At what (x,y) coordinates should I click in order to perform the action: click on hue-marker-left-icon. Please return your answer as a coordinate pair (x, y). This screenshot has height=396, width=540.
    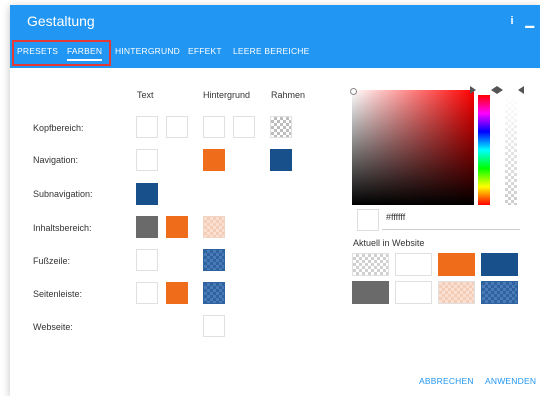
    Looking at the image, I should click on (473, 90).